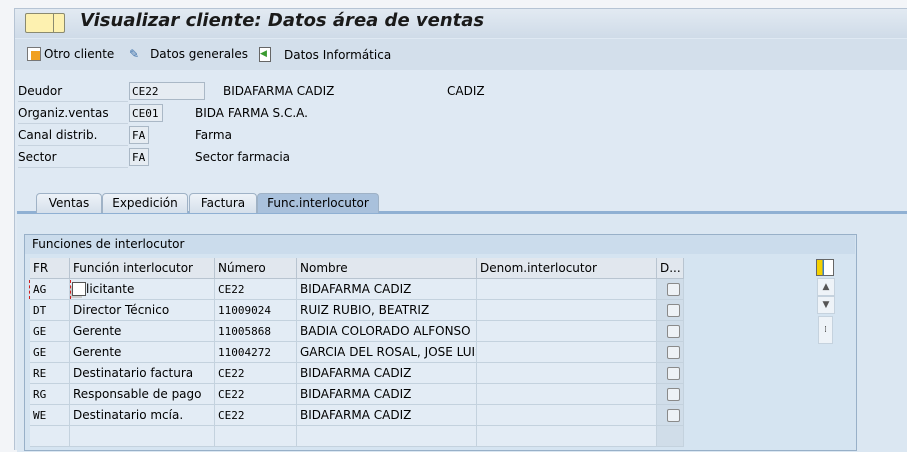 This screenshot has width=907, height=452. I want to click on cell-funcion: Destinatario factura, so click(142, 373).